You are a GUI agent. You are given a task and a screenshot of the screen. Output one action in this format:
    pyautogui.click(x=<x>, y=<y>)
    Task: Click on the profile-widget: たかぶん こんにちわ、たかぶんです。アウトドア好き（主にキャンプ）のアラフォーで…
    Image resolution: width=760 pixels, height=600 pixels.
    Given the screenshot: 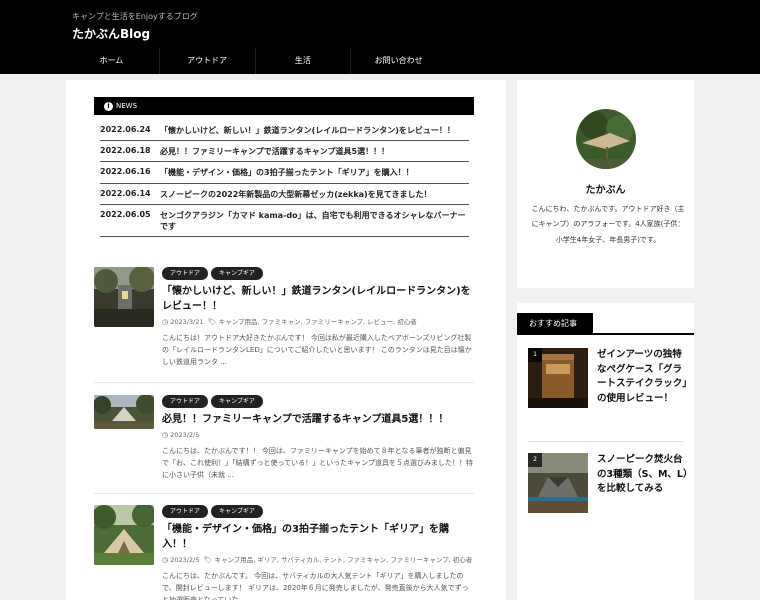 What is the action you would take?
    pyautogui.click(x=605, y=184)
    